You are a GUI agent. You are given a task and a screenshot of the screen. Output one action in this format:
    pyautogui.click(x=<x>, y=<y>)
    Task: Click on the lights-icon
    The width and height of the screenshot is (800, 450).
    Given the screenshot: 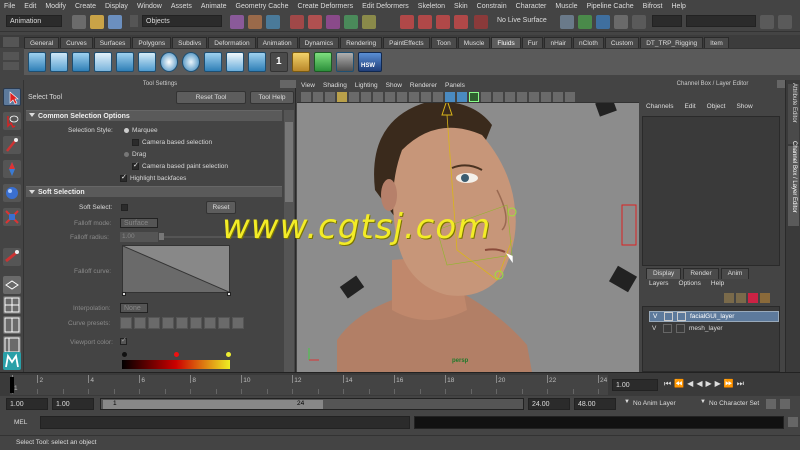 What is the action you would take?
    pyautogui.click(x=498, y=97)
    